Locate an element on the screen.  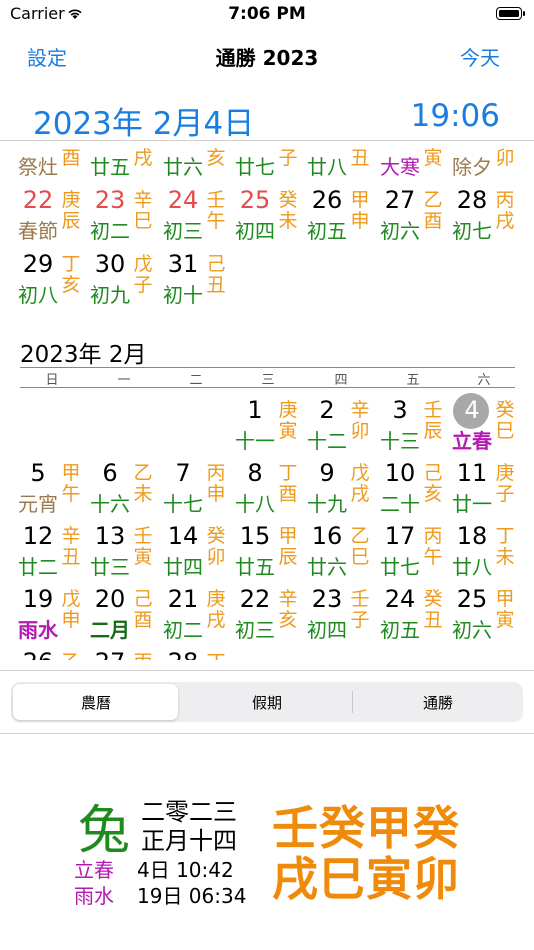
lunar-label: 廿二 is located at coordinates (38, 567).